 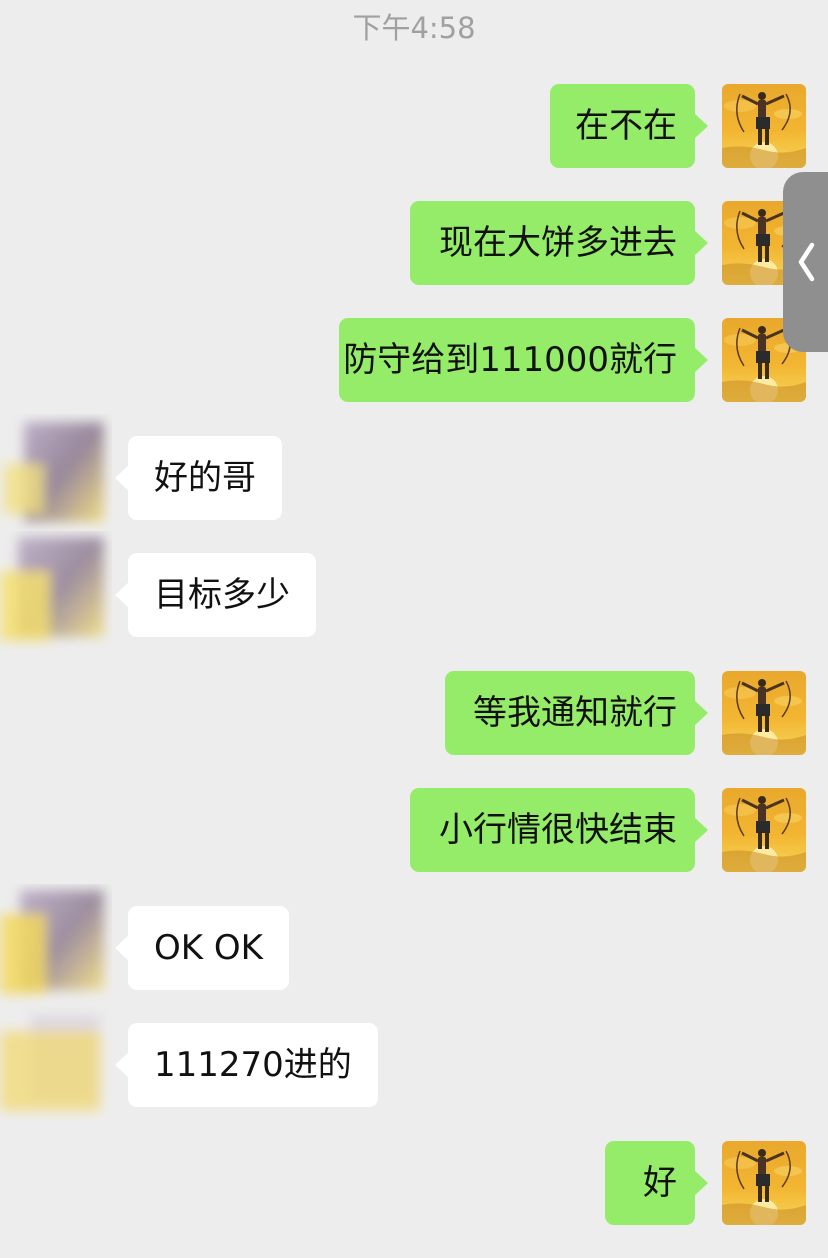 What do you see at coordinates (414, 126) in the screenshot?
I see `message-row: 在不在` at bounding box center [414, 126].